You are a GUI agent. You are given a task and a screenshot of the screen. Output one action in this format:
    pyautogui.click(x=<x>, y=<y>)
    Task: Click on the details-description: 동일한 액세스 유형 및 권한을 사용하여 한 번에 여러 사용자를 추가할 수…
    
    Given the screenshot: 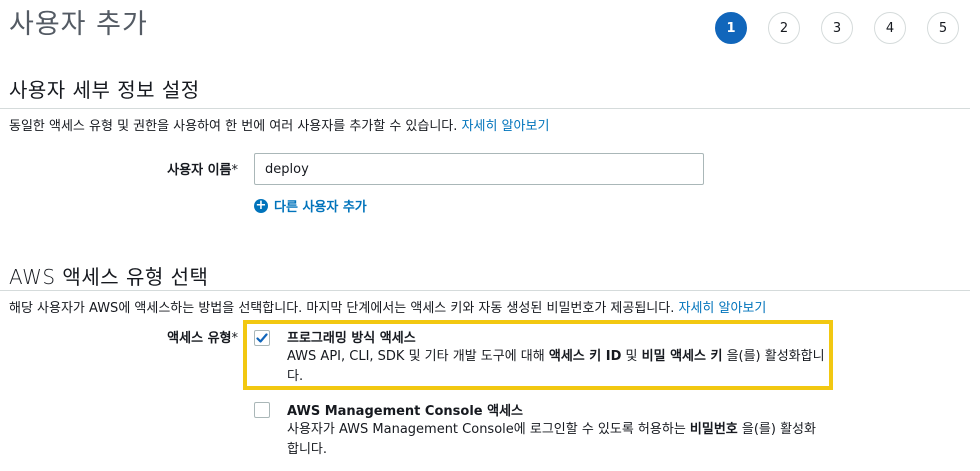 What is the action you would take?
    pyautogui.click(x=279, y=124)
    